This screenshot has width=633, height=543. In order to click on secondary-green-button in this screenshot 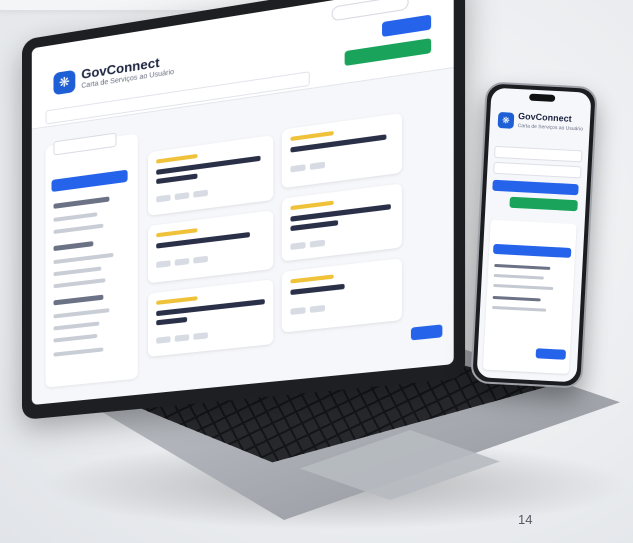, I will do `click(388, 52)`.